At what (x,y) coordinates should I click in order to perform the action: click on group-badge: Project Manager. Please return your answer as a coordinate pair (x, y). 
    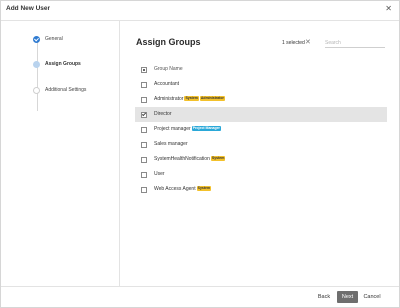
    Looking at the image, I should click on (206, 128).